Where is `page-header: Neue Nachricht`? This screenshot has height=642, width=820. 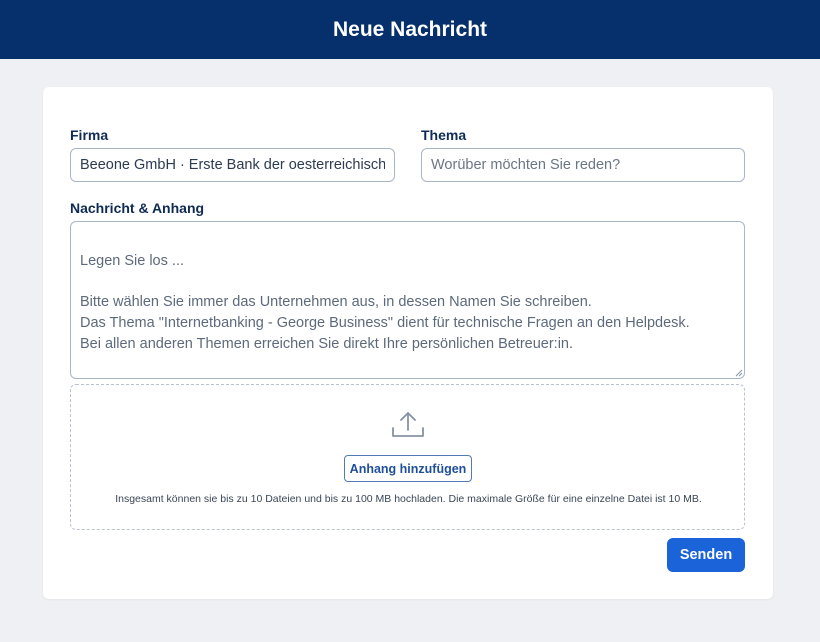 page-header: Neue Nachricht is located at coordinates (410, 29).